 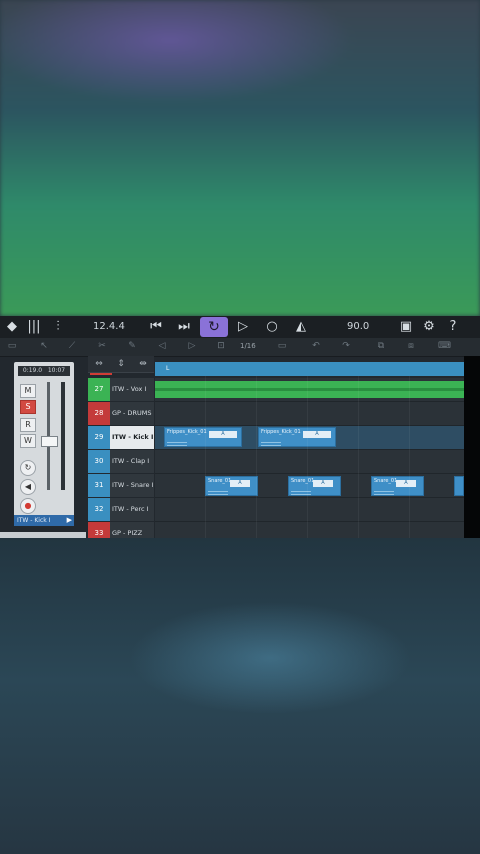 What do you see at coordinates (184, 327) in the screenshot?
I see `forward-to-end-icon: ⏭` at bounding box center [184, 327].